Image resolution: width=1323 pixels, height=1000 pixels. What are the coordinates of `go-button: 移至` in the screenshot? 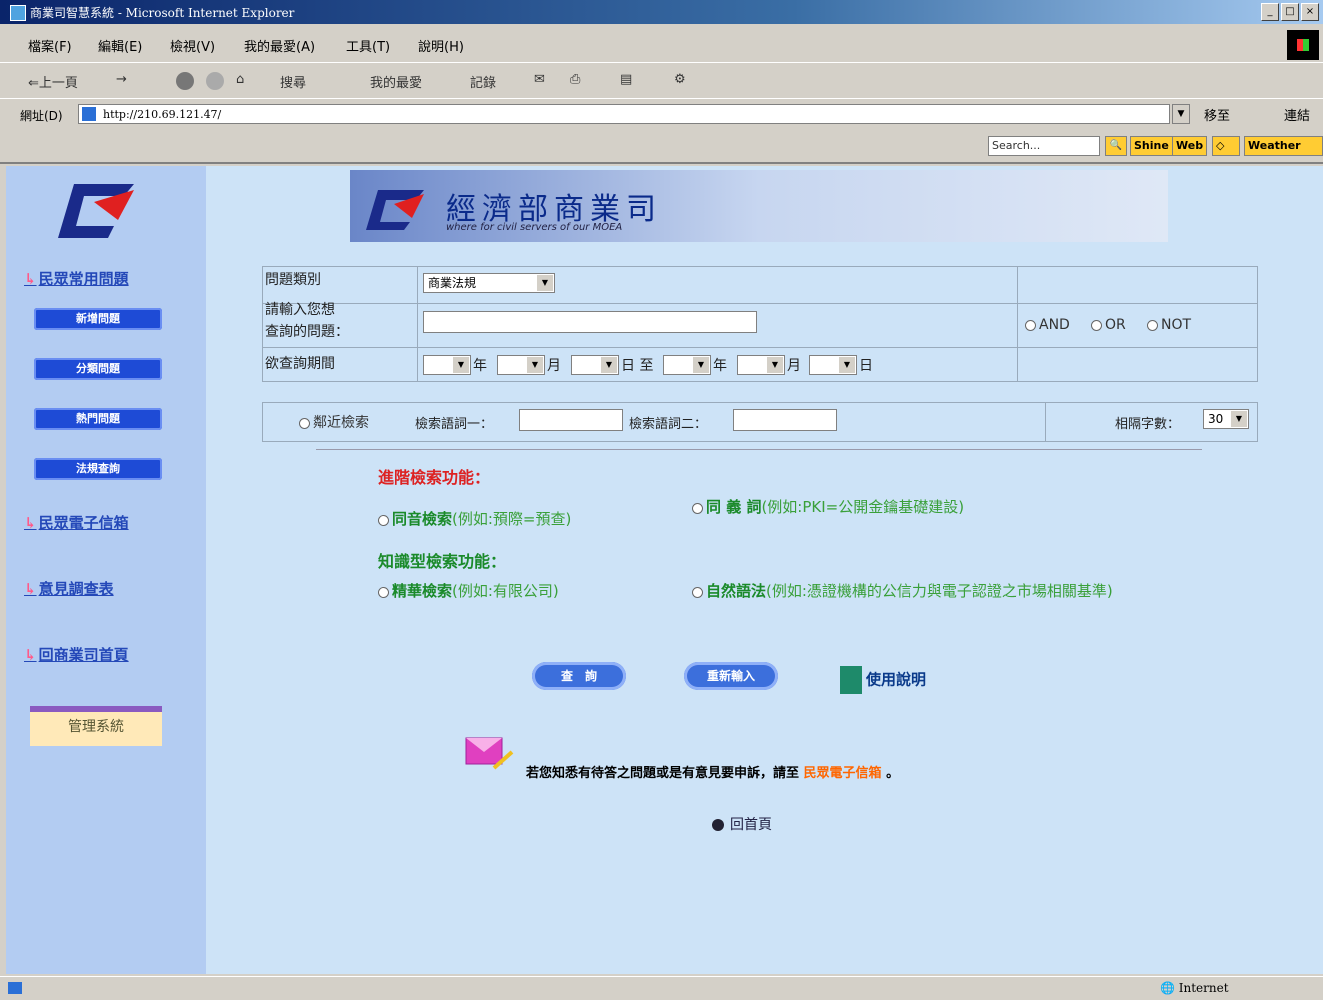 It's located at (1217, 114).